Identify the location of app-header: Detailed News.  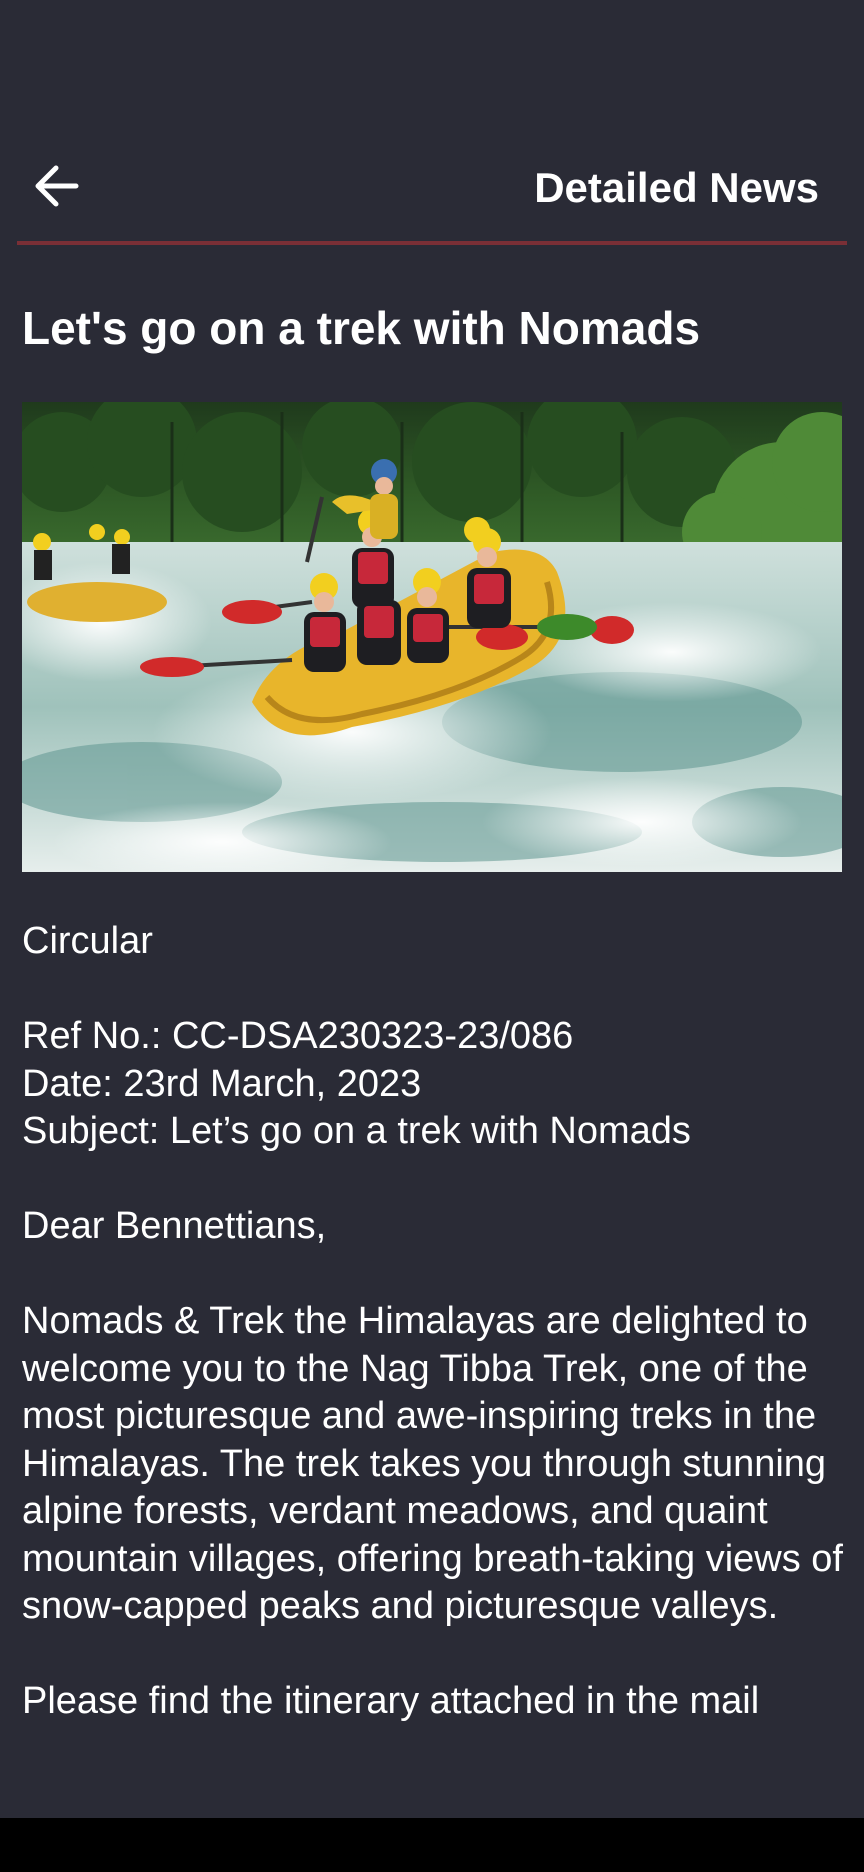
(432, 193).